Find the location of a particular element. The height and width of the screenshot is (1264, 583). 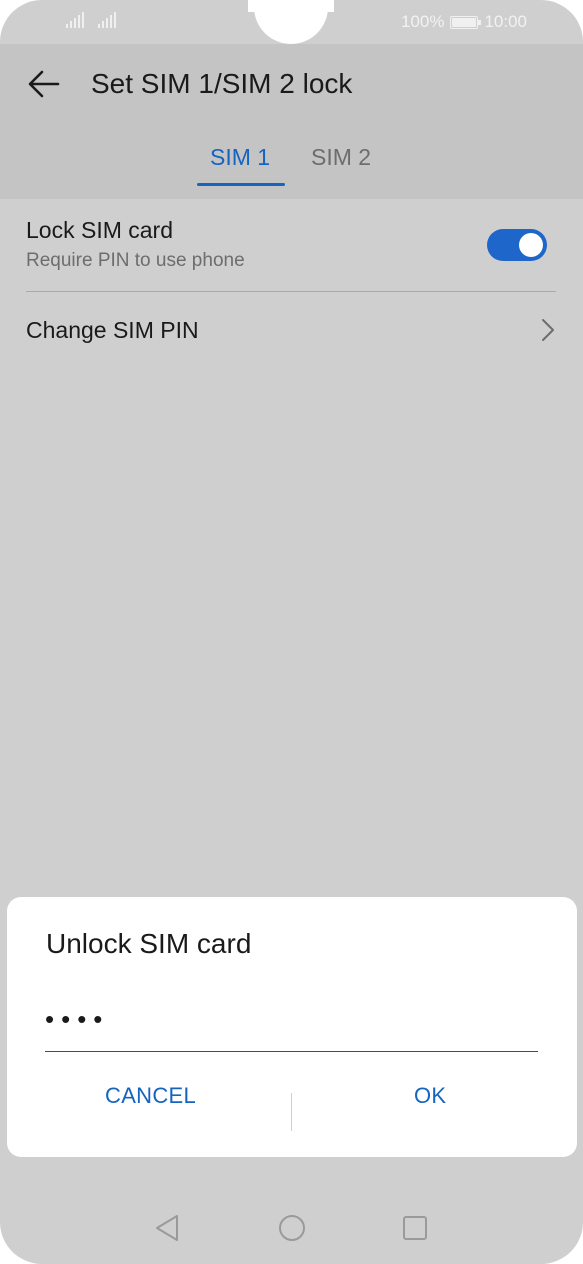

clock: 10:00 is located at coordinates (505, 21).